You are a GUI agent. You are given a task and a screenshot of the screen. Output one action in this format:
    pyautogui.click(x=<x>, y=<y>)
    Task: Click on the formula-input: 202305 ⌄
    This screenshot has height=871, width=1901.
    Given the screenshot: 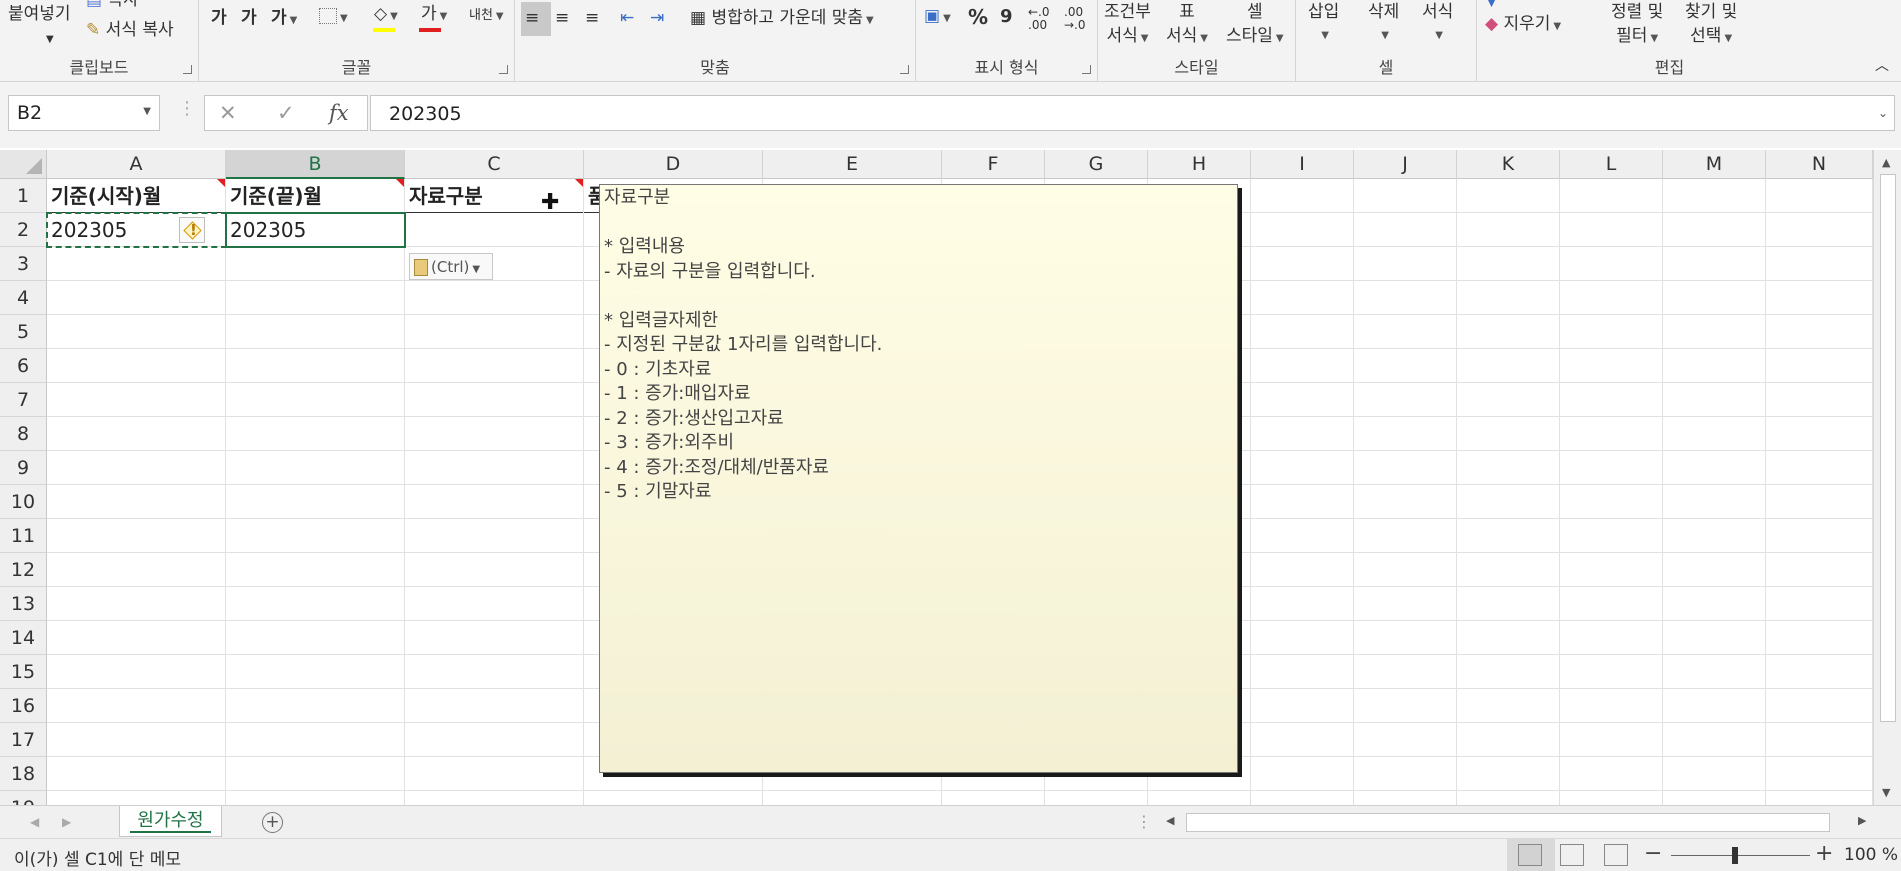 What is the action you would take?
    pyautogui.click(x=1132, y=113)
    